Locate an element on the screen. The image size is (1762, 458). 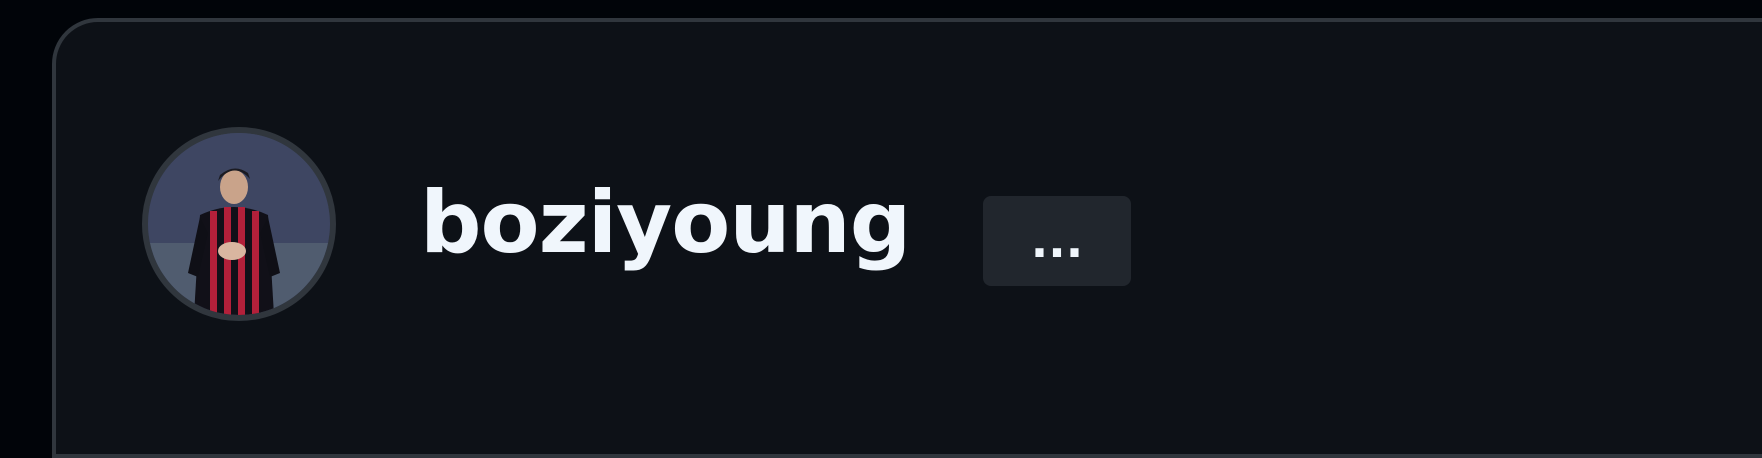
username: boziyoung is located at coordinates (665, 223).